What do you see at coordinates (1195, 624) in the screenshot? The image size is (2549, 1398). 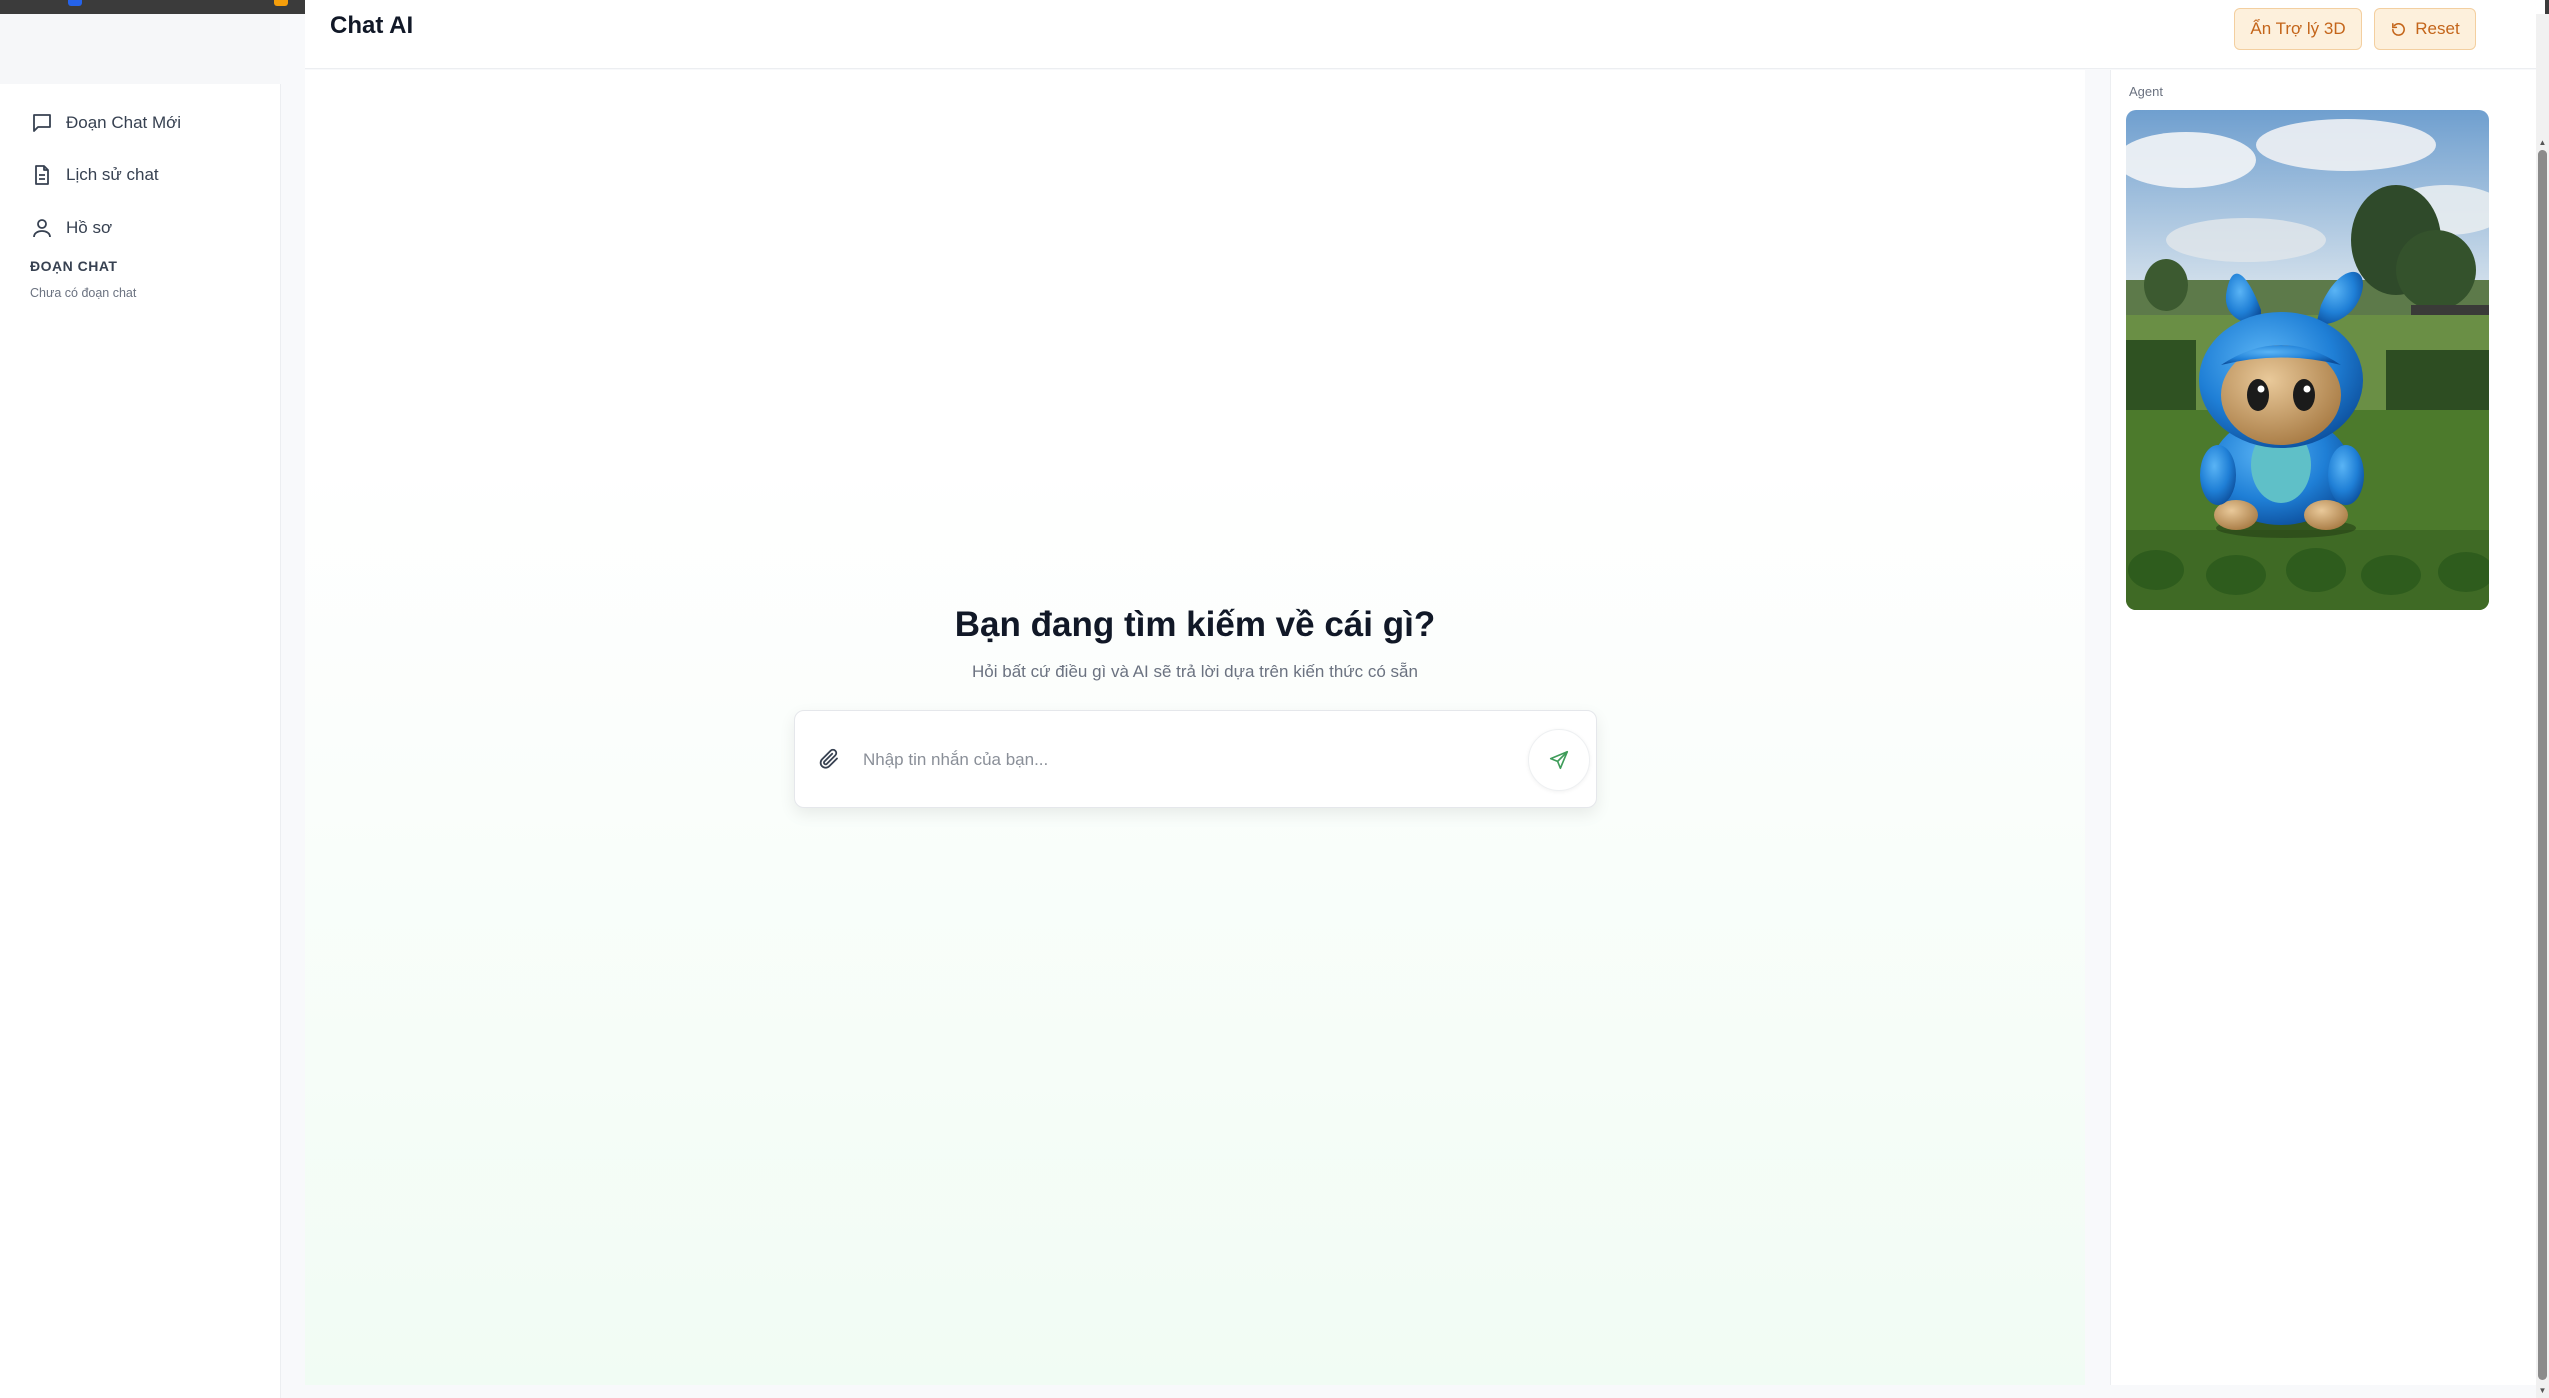 I see `welcome-heading: Bạn đang tìm kiếm về cái gì?` at bounding box center [1195, 624].